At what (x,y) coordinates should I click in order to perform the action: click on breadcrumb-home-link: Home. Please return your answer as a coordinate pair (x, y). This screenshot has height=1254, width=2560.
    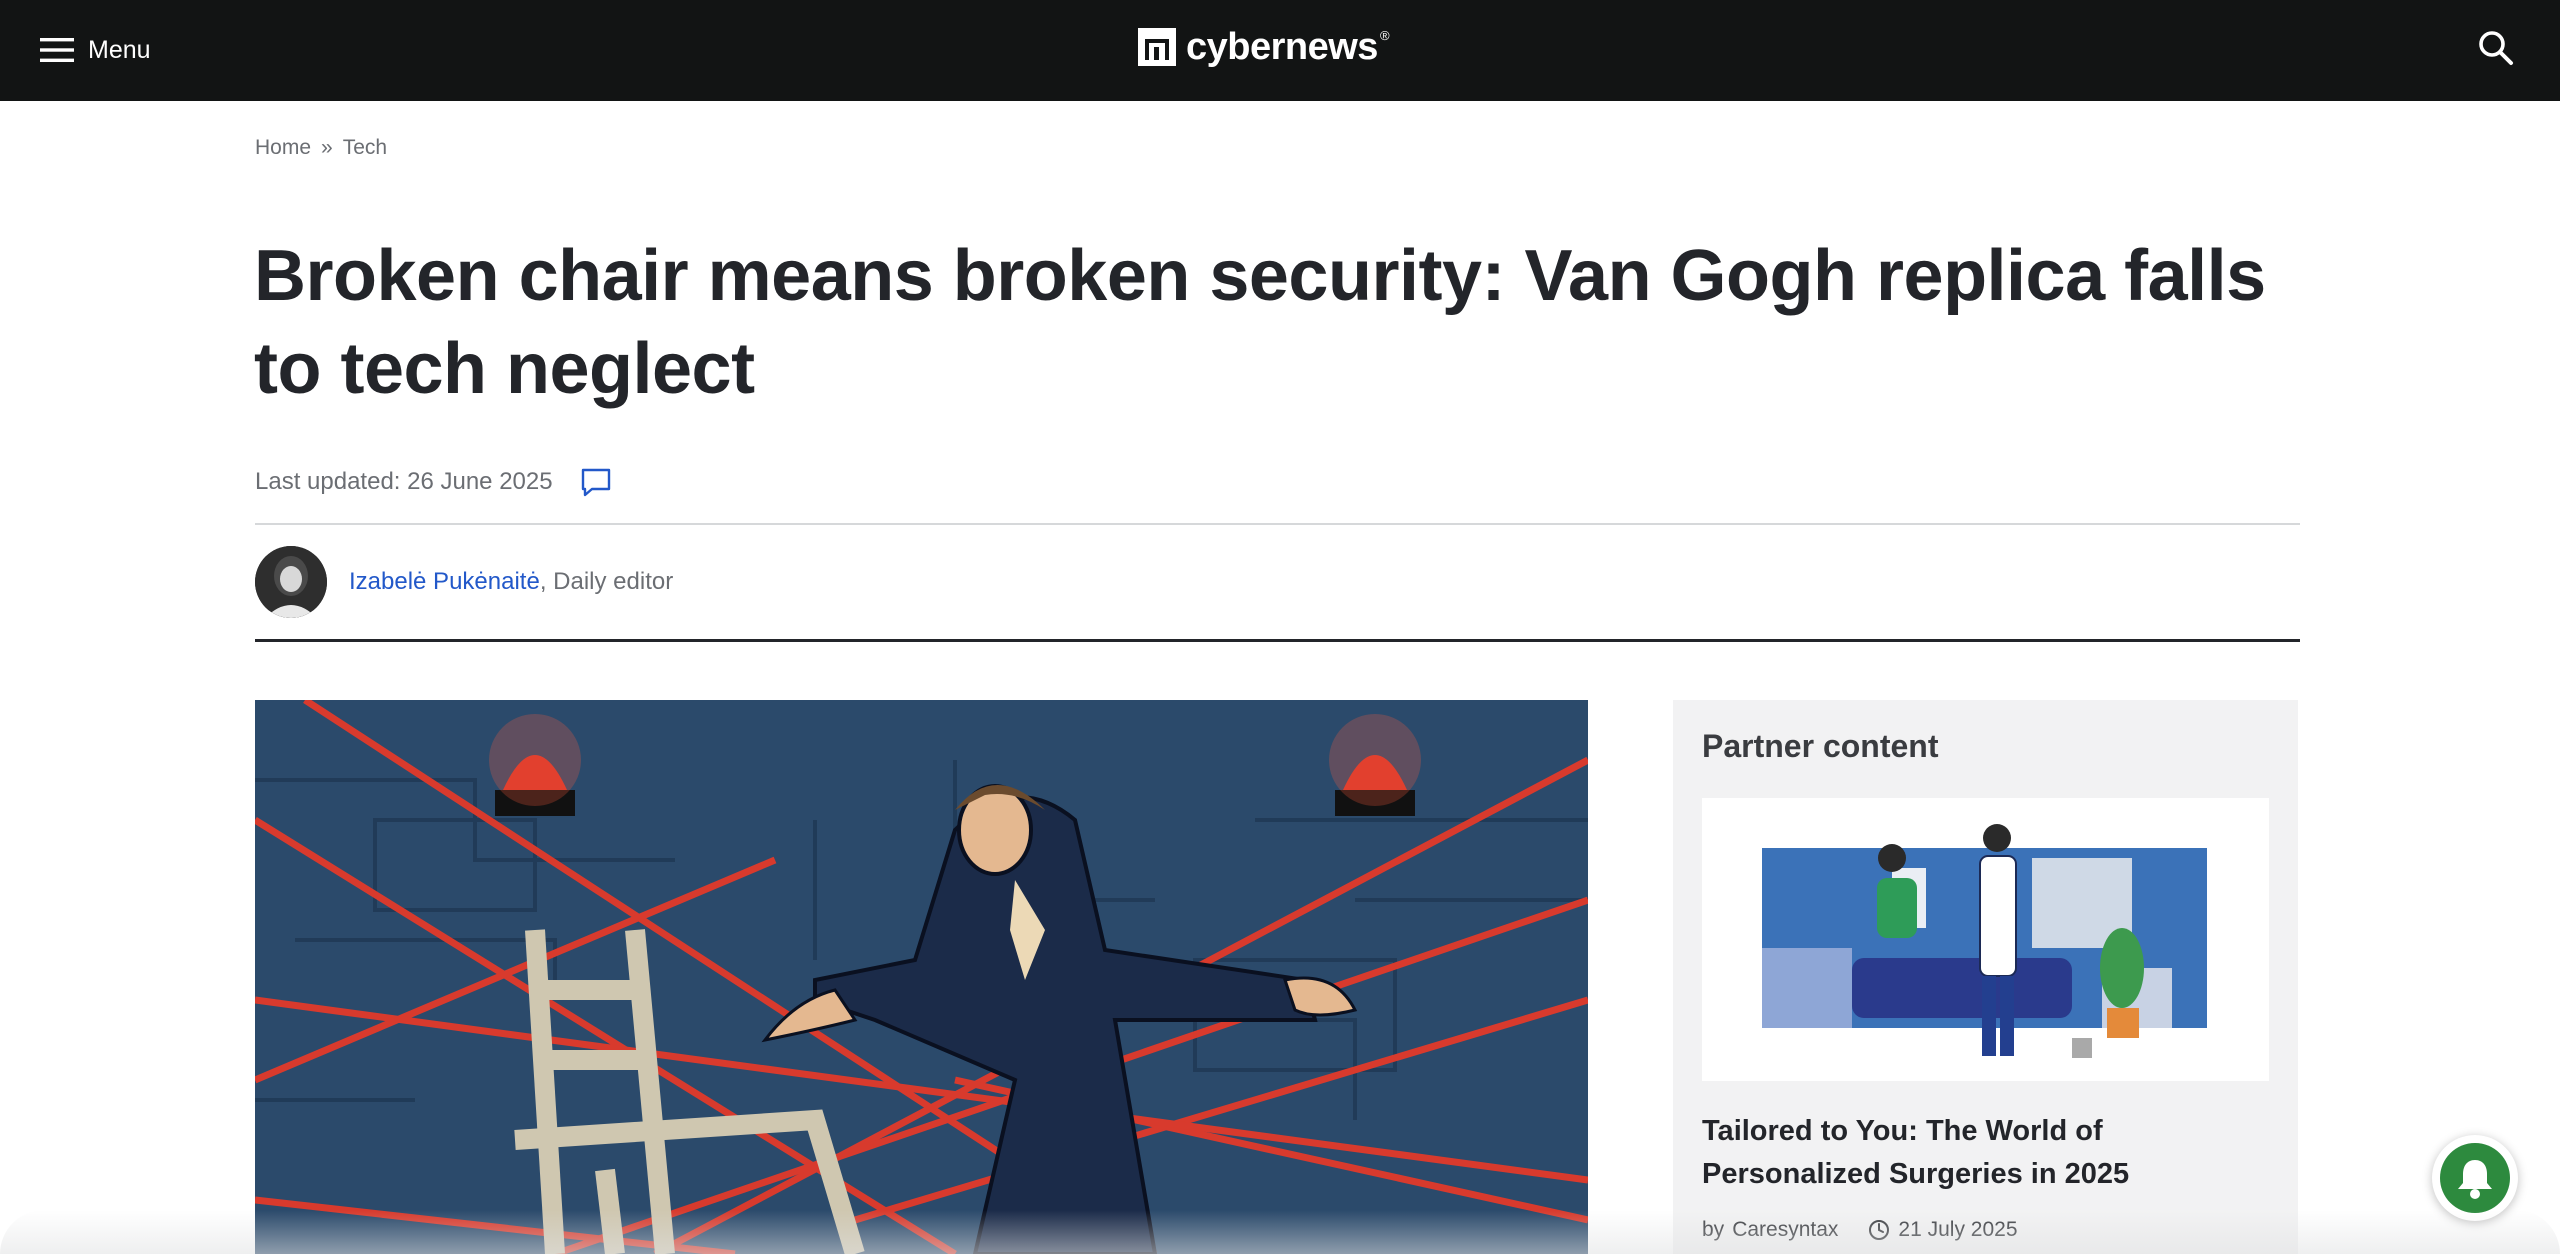
    Looking at the image, I should click on (283, 148).